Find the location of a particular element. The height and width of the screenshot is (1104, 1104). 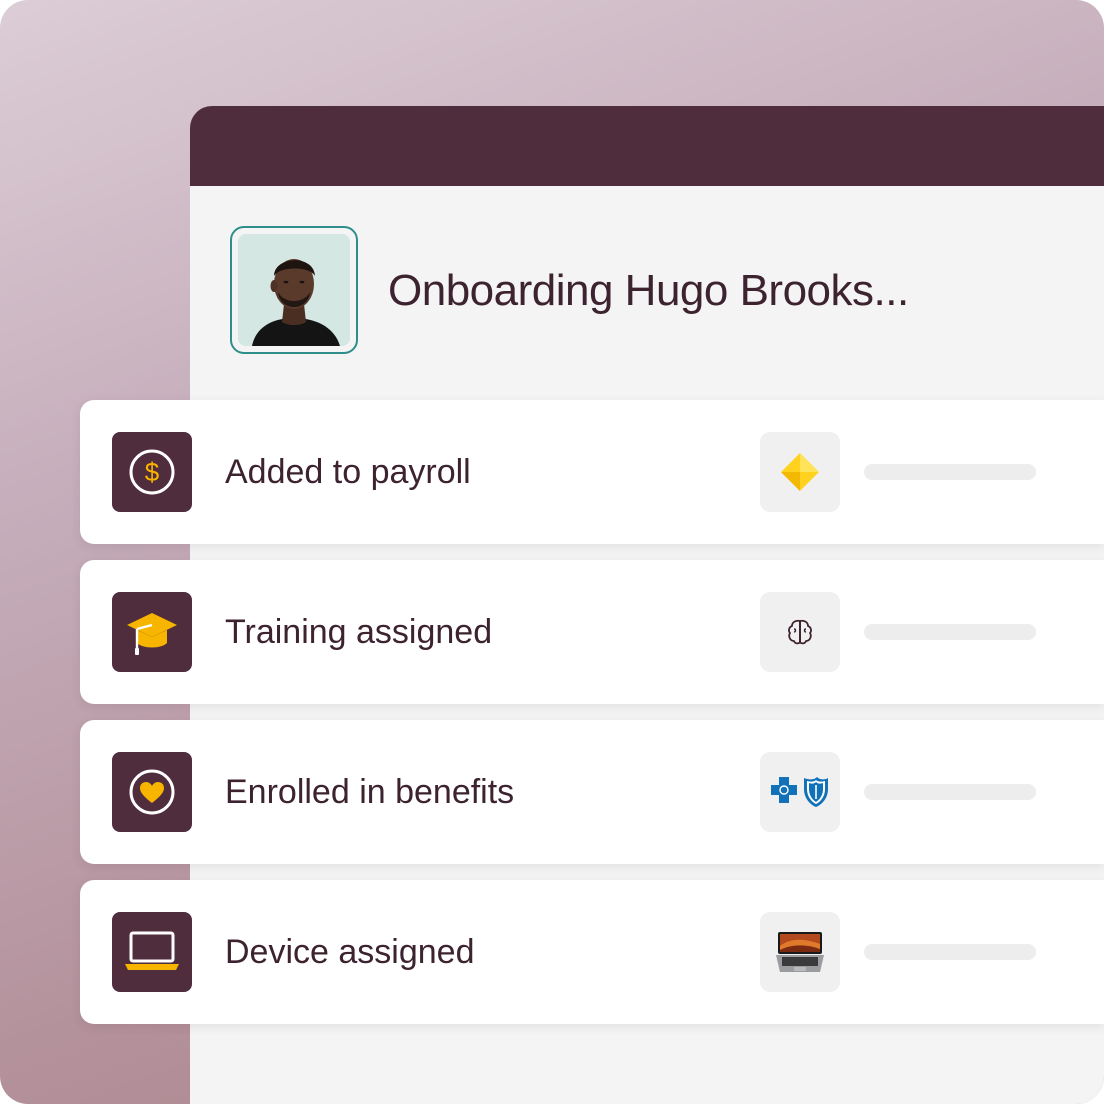

avatar is located at coordinates (294, 290).